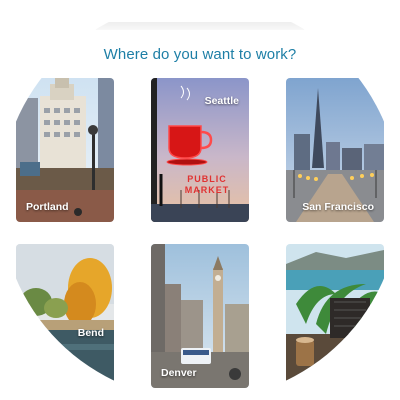 The image size is (400, 400). I want to click on honolulu-photo, so click(335, 316).